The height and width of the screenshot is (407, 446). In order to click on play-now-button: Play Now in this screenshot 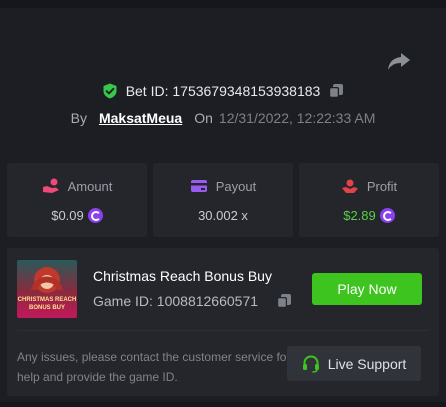, I will do `click(367, 289)`.